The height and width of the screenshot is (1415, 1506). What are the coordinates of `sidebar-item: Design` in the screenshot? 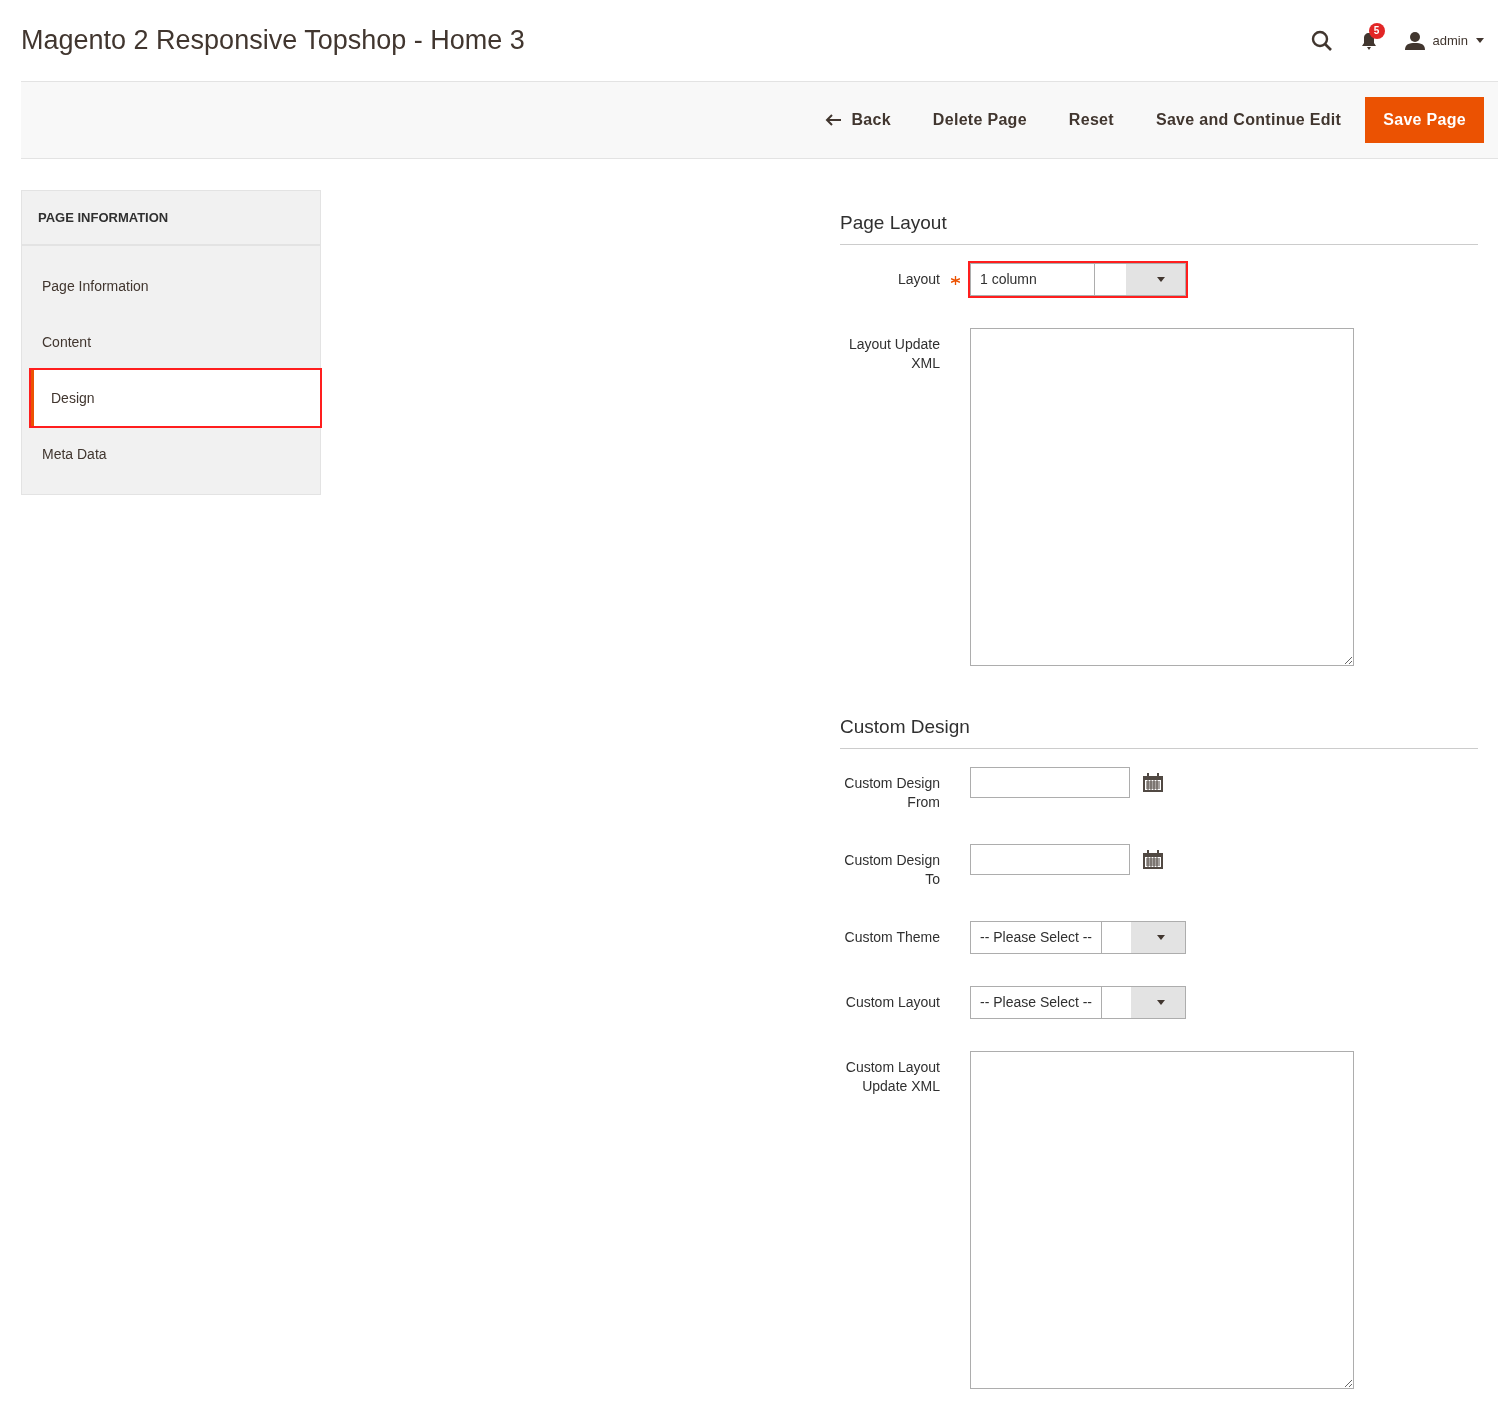 It's located at (175, 398).